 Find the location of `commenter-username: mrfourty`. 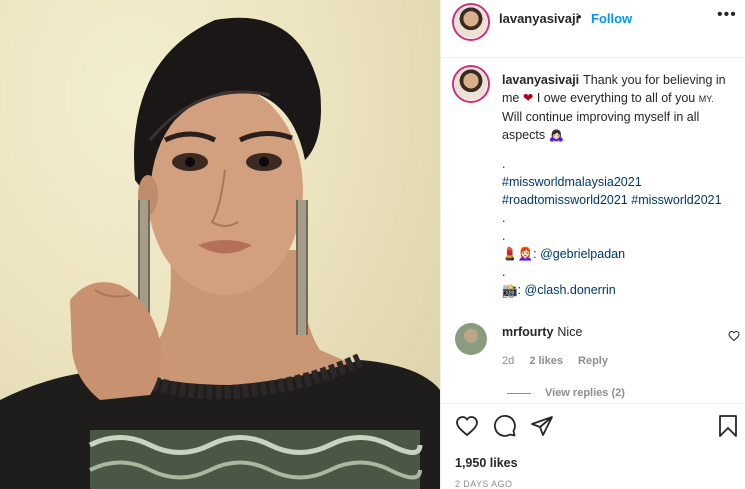

commenter-username: mrfourty is located at coordinates (527, 332).